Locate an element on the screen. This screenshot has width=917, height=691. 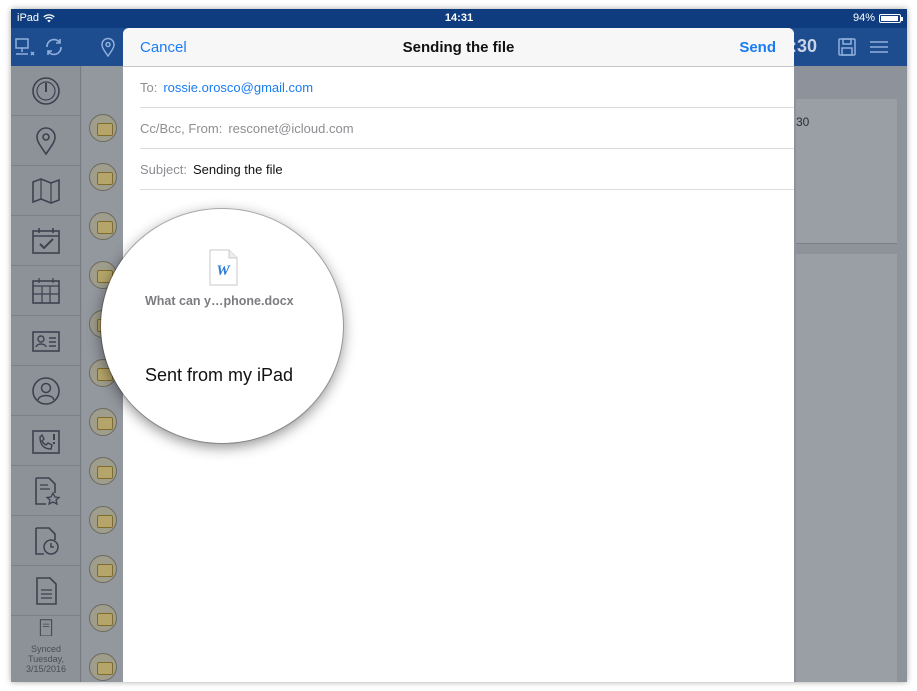
mail-nav-bar: Cancel Sending the file Send is located at coordinates (458, 47).